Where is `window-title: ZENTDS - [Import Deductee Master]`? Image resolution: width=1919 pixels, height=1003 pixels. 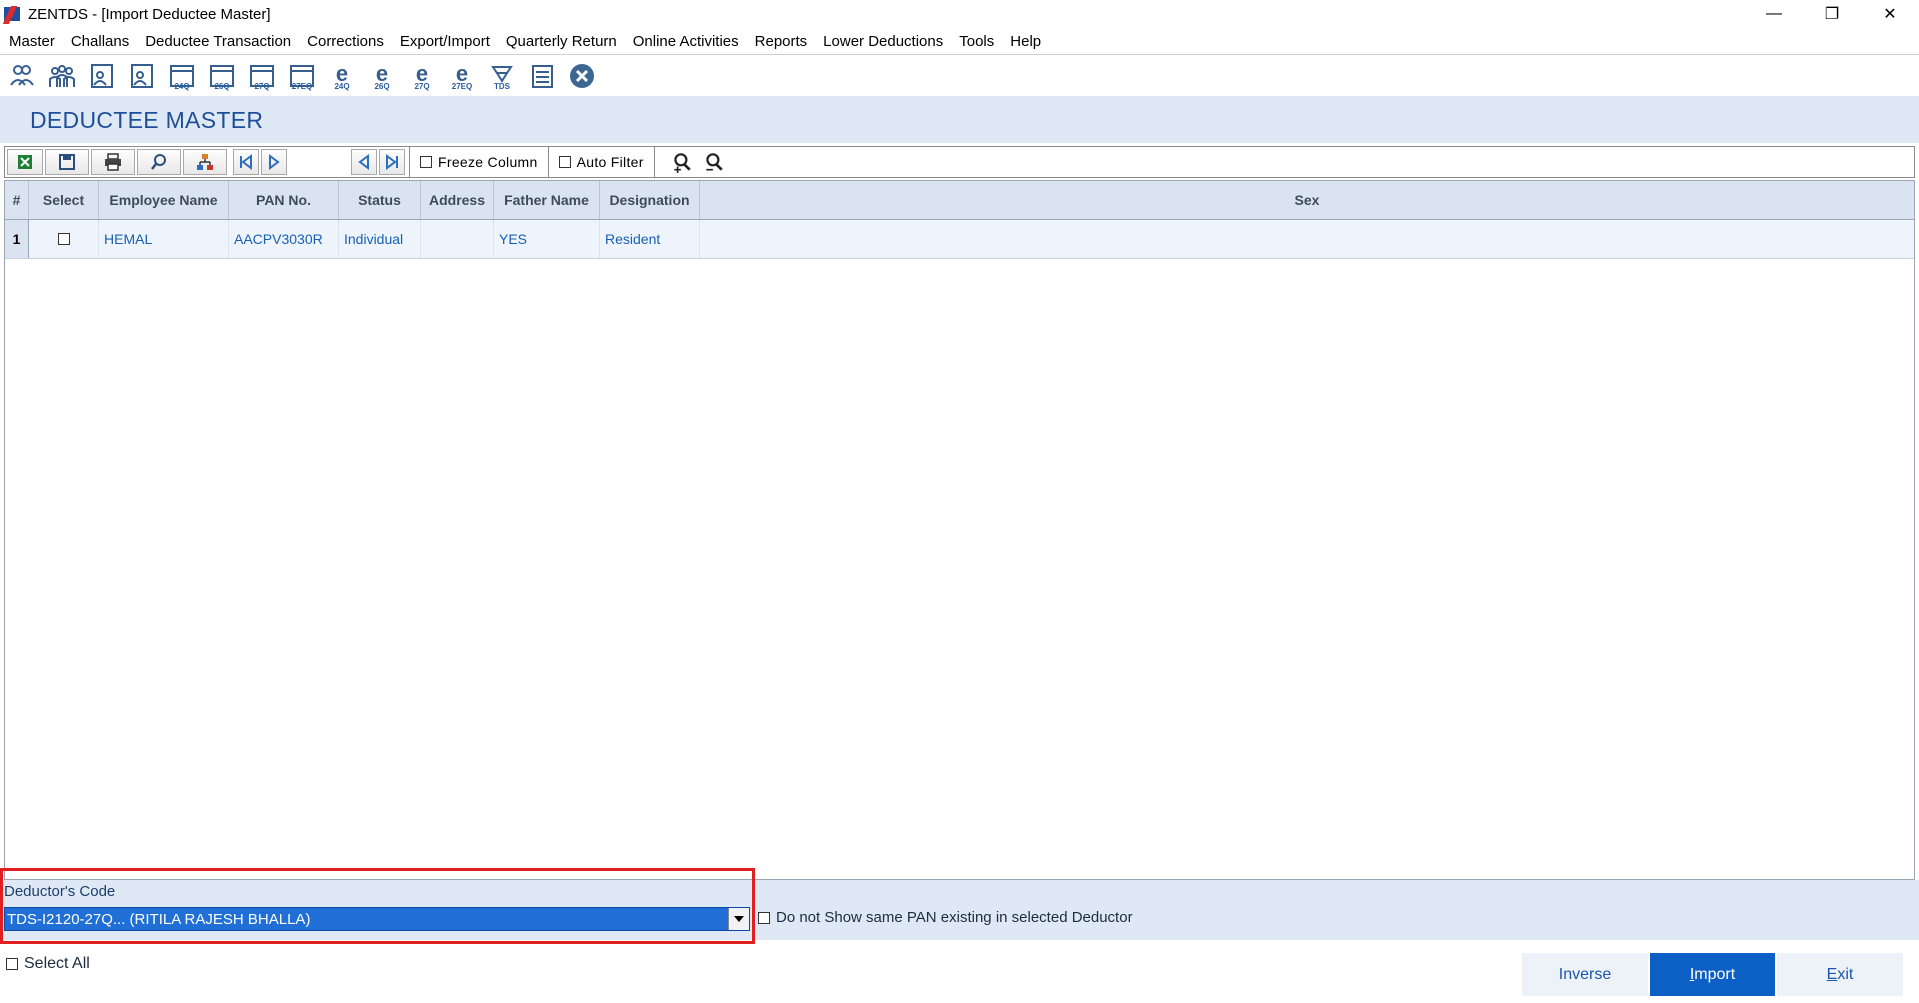 window-title: ZENTDS - [Import Deductee Master] is located at coordinates (149, 14).